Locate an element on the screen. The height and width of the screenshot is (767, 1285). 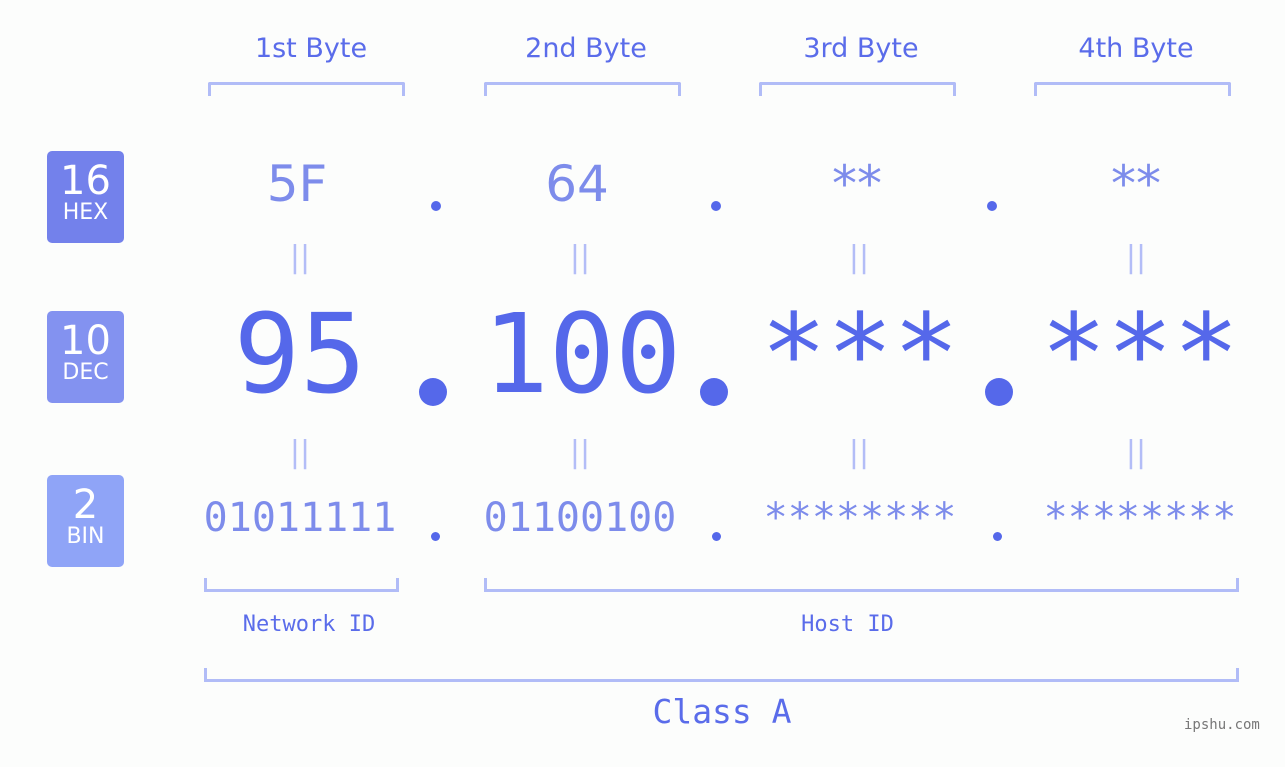
dec-badge: 10 DEC is located at coordinates (85, 357).